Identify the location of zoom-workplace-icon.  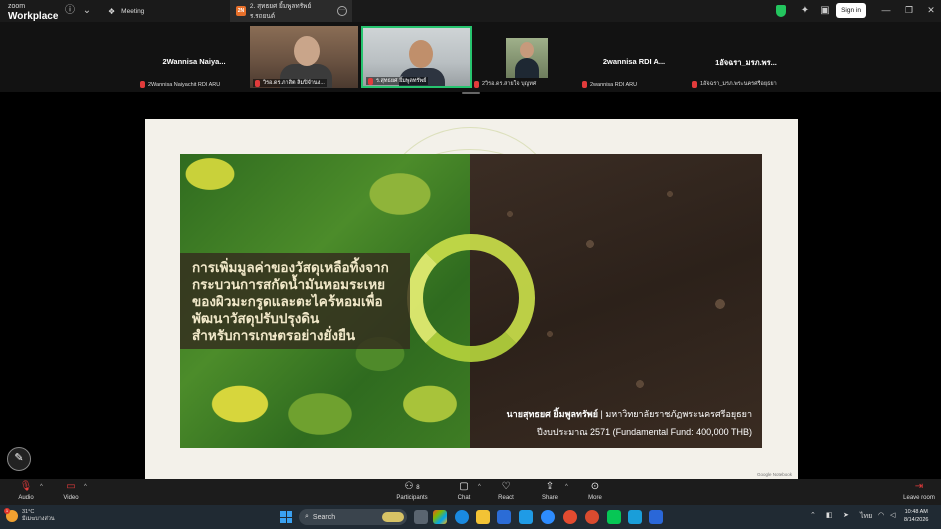
(656, 517).